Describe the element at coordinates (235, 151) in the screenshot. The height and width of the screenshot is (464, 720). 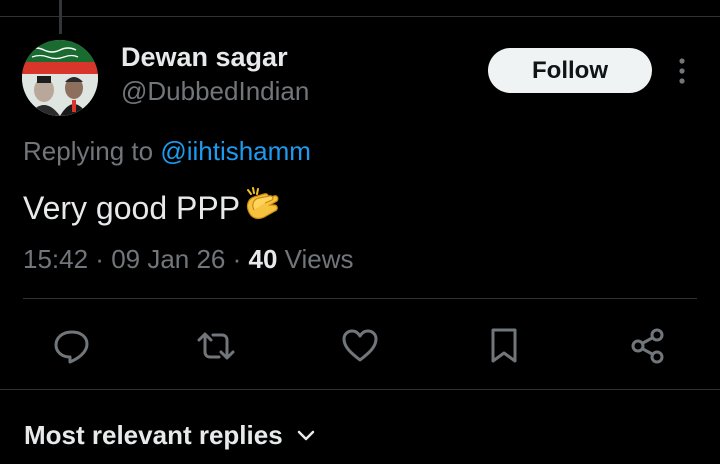
I see `reply-mention-link: @iihtishamm` at that location.